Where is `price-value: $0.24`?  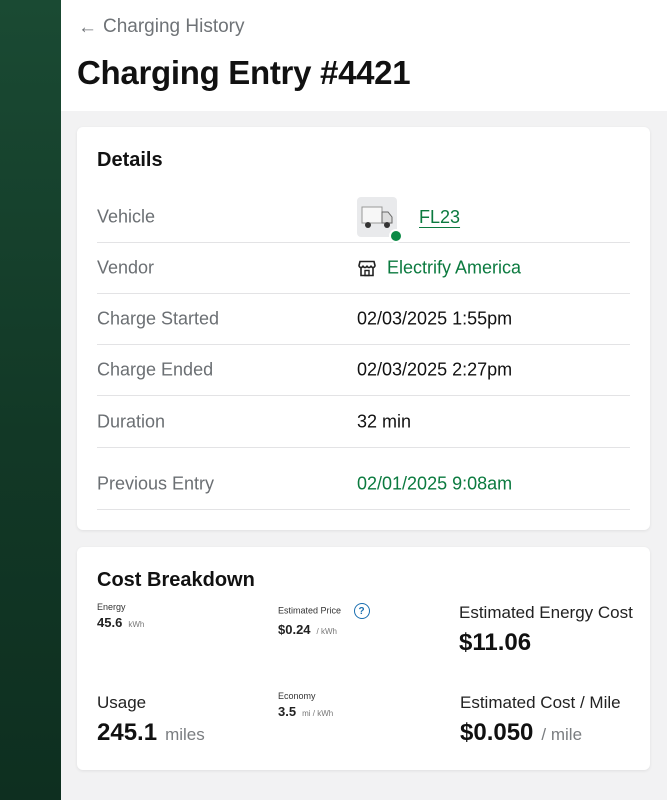 price-value: $0.24 is located at coordinates (294, 629).